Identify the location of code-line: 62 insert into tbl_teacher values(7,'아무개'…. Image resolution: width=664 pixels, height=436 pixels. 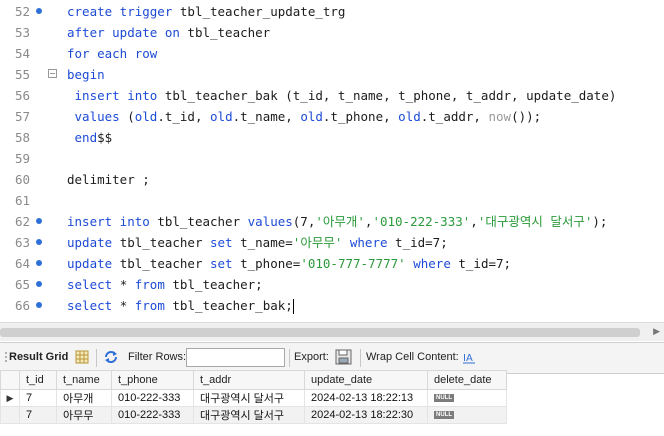
(332, 221).